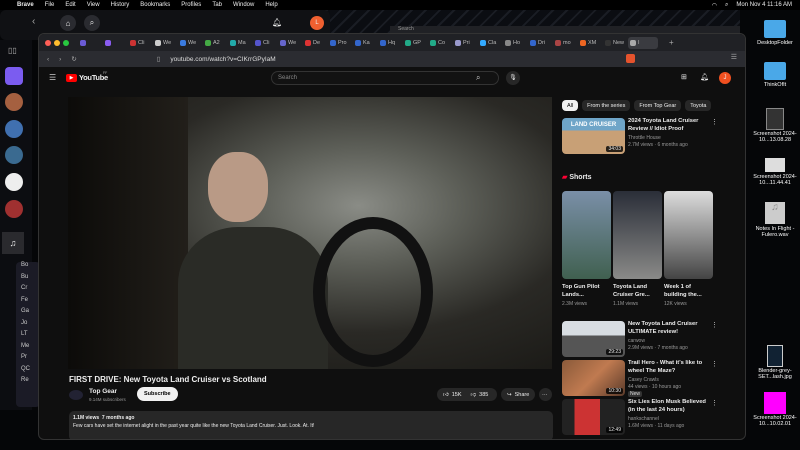 The width and height of the screenshot is (800, 450). Describe the element at coordinates (13, 243) in the screenshot. I see `music-icon: ♫` at that location.